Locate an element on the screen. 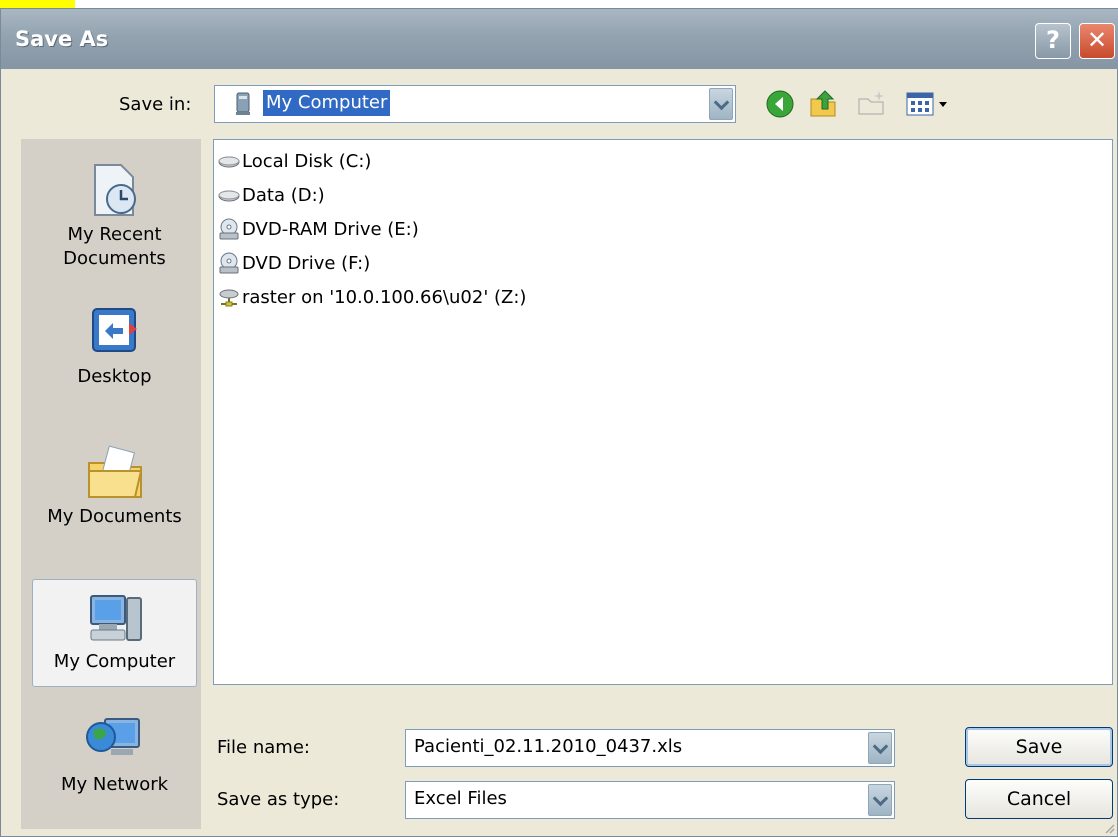 Image resolution: width=1118 pixels, height=837 pixels. save-as-type-value: Excel Files is located at coordinates (460, 798).